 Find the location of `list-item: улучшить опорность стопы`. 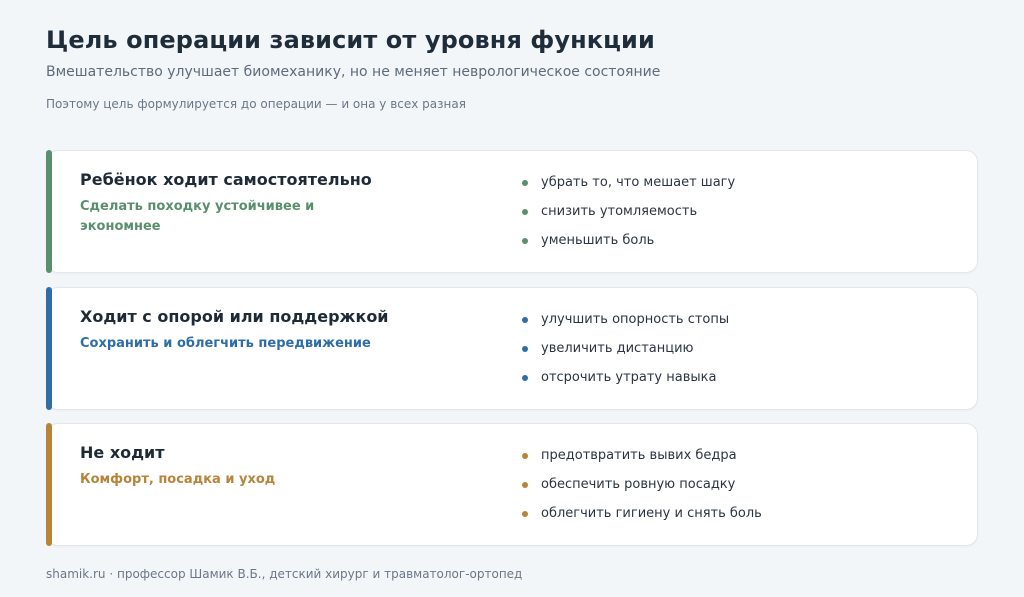

list-item: улучшить опорность стопы is located at coordinates (625, 324).